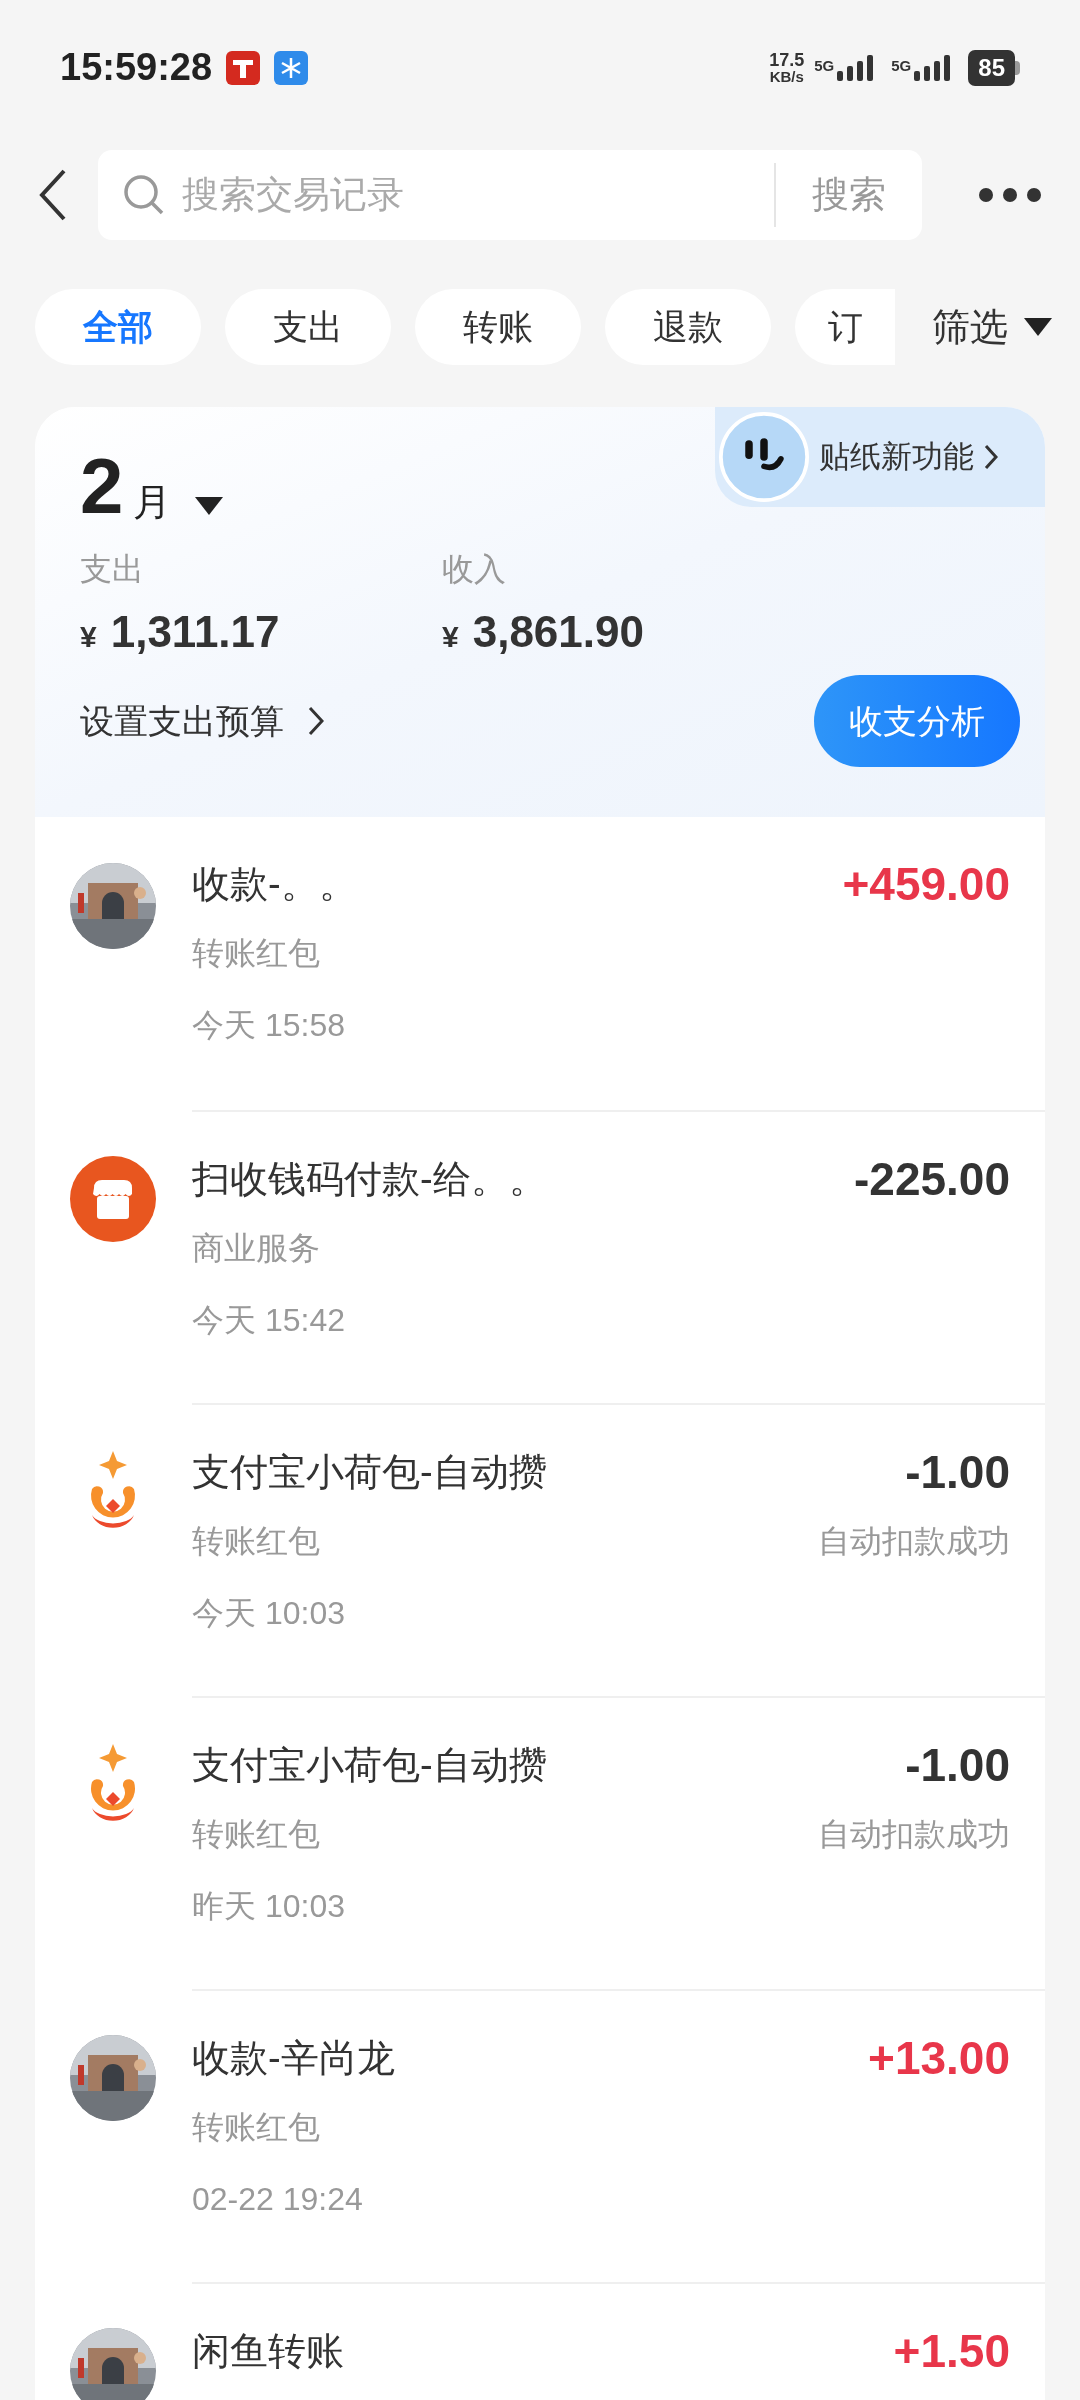 The image size is (1080, 2400). I want to click on back-icon, so click(53, 195).